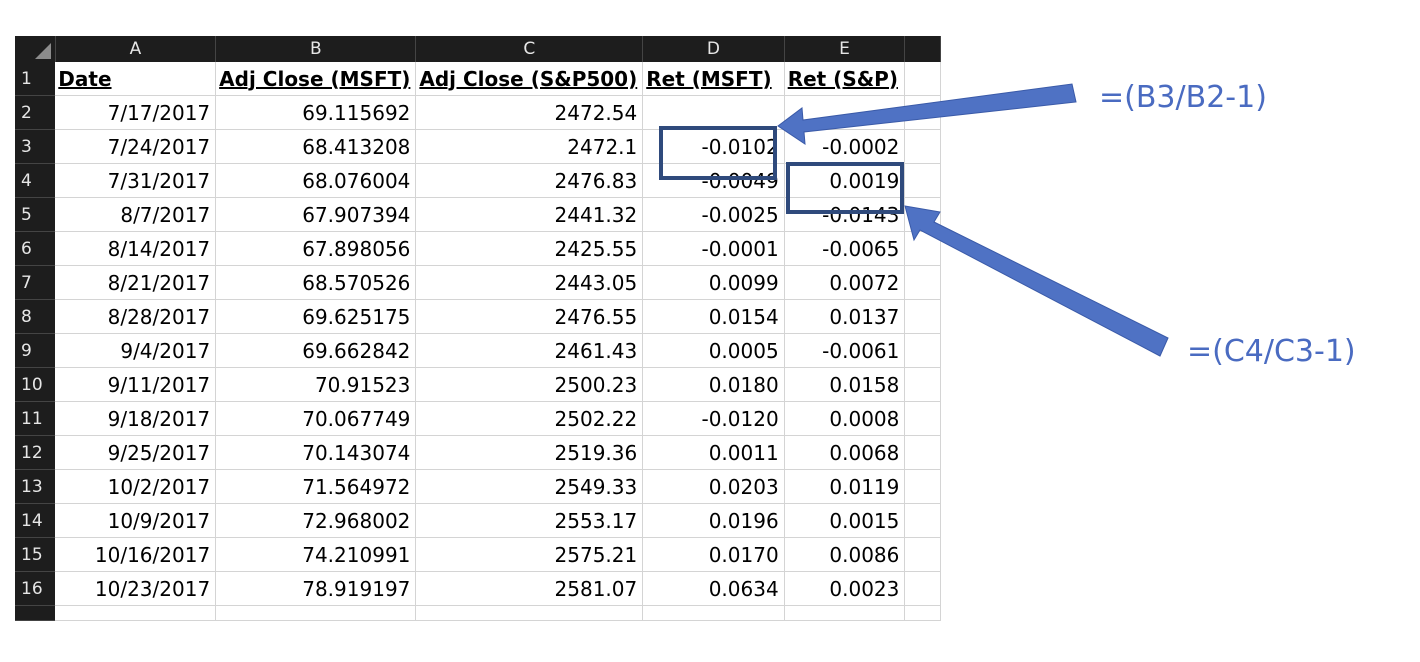  Describe the element at coordinates (927, 114) in the screenshot. I see `arrow-to-d3-icon` at that location.